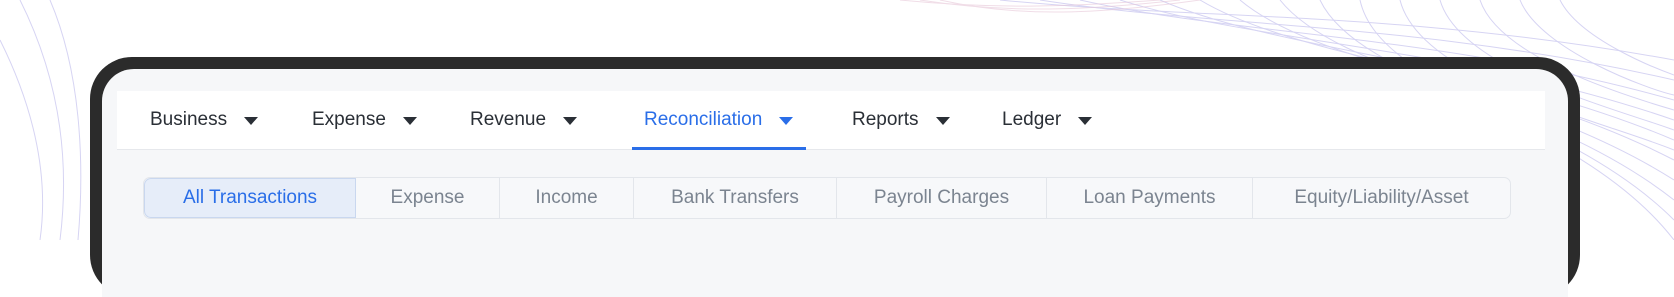 The image size is (1674, 297). What do you see at coordinates (189, 119) in the screenshot?
I see `nav-label: Business` at bounding box center [189, 119].